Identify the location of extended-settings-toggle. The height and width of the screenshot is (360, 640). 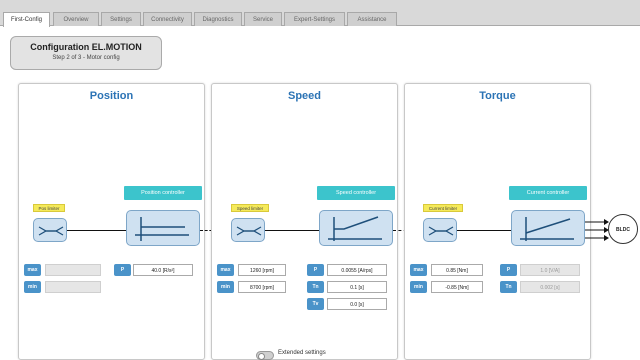
(265, 355).